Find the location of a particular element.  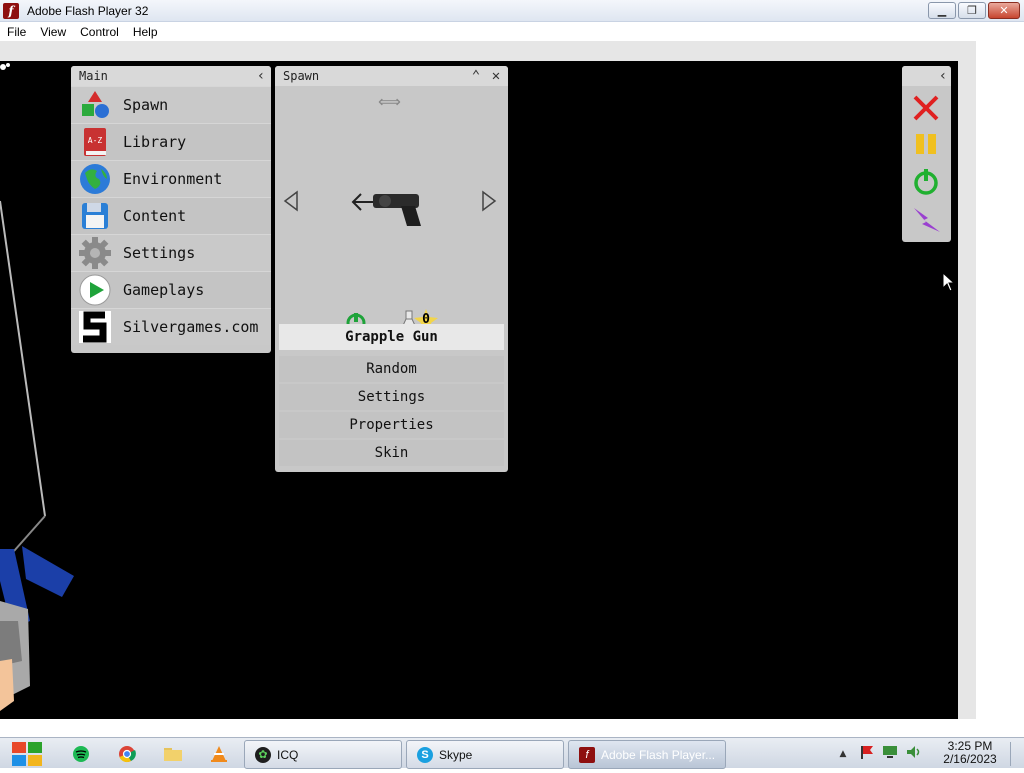

skin-button: Skin is located at coordinates (391, 453).